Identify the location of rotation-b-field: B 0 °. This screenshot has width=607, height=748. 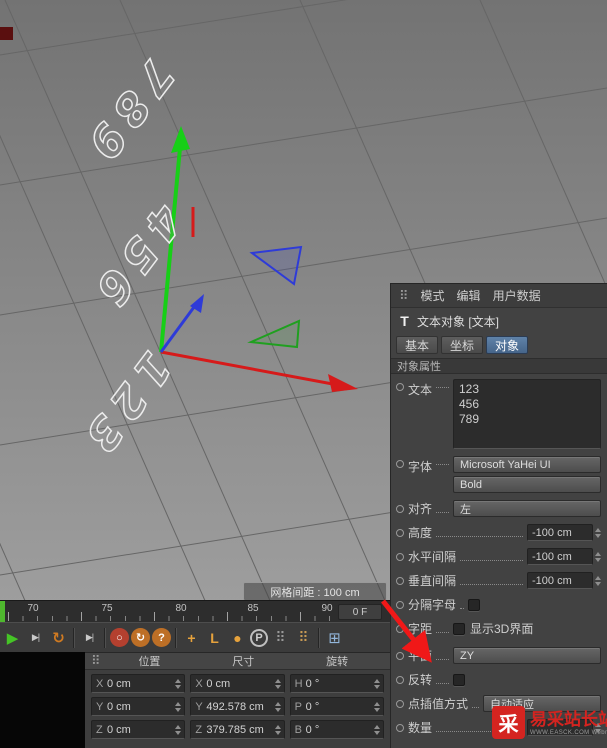
(336, 729).